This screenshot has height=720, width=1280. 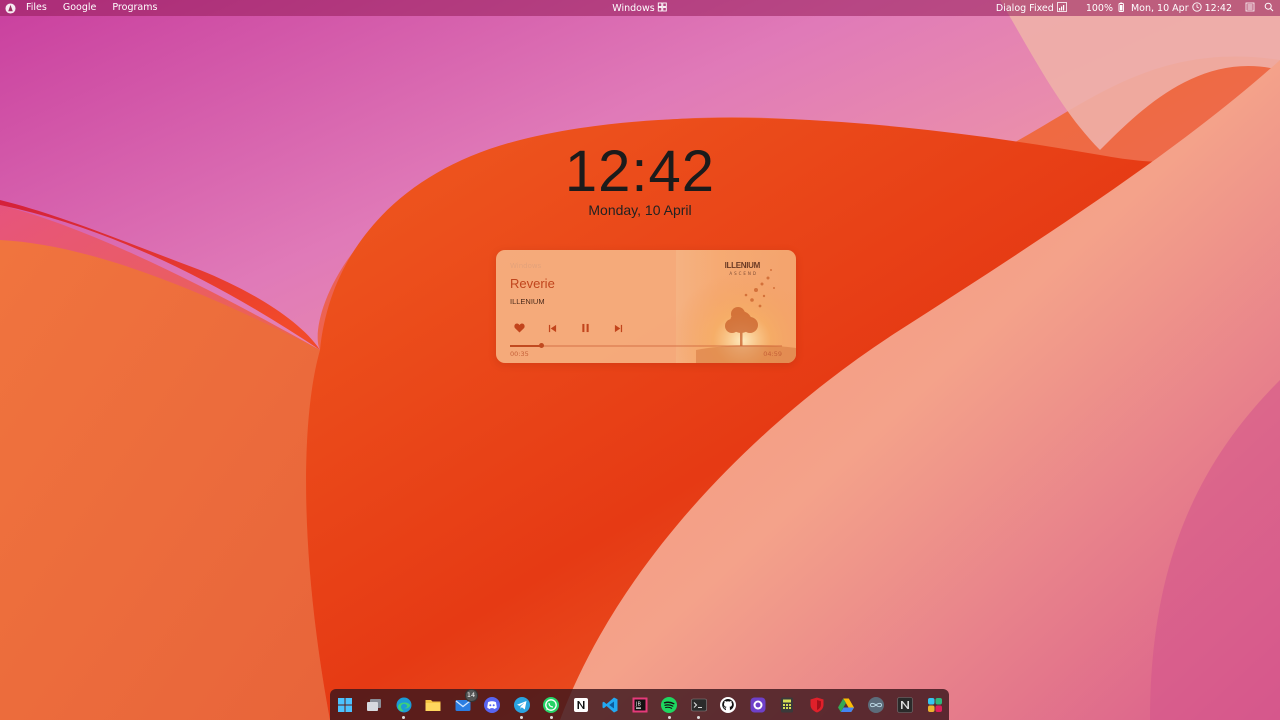 I want to click on progress-track, so click(x=646, y=345).